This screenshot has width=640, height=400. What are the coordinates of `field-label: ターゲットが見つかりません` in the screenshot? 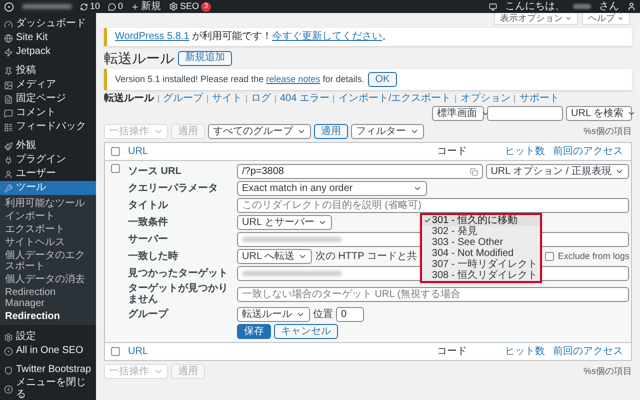 It's located at (178, 294).